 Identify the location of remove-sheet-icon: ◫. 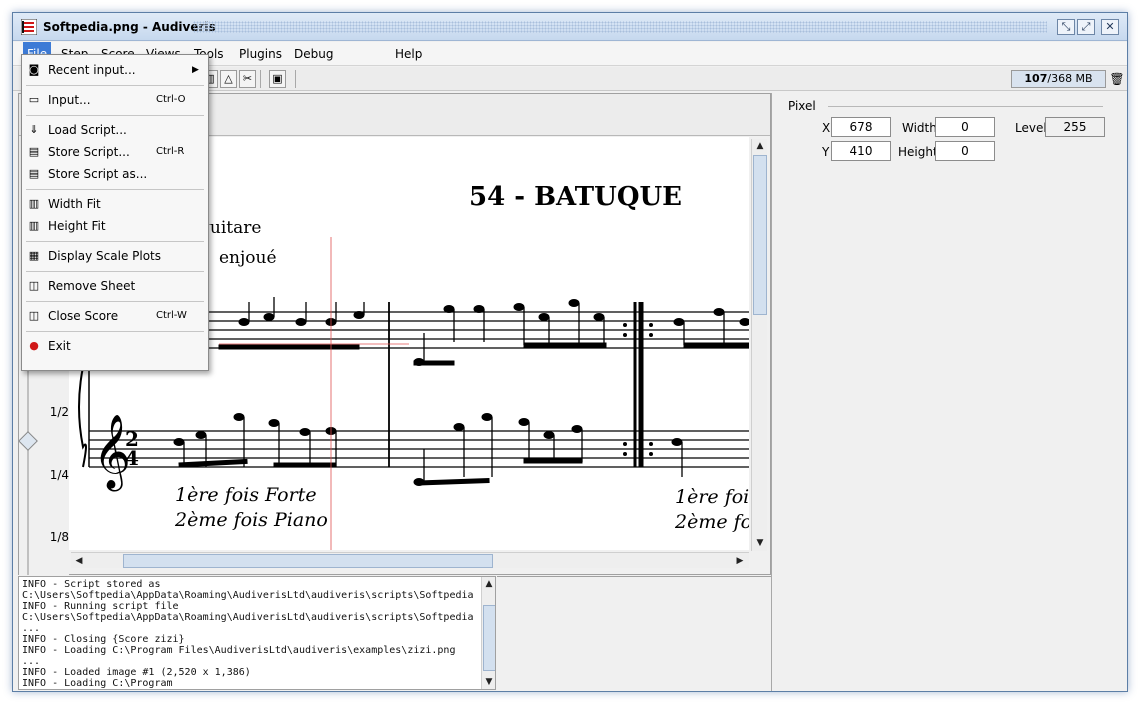
(34, 285).